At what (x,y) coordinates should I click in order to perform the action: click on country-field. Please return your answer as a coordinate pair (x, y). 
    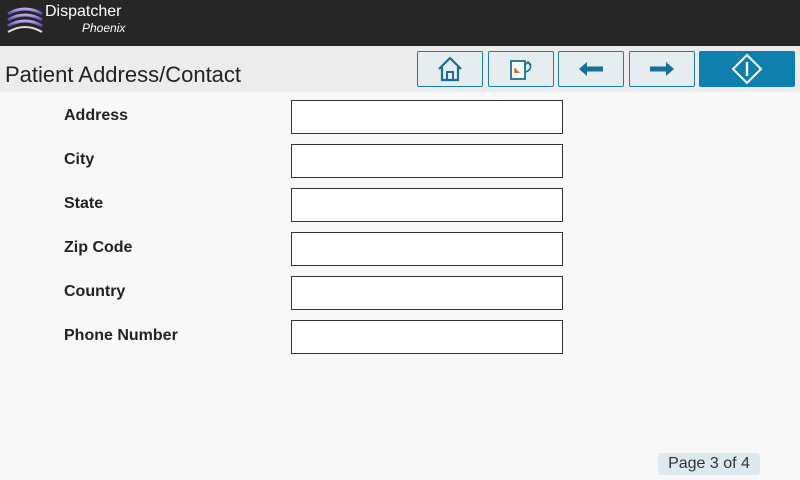
    Looking at the image, I should click on (427, 293).